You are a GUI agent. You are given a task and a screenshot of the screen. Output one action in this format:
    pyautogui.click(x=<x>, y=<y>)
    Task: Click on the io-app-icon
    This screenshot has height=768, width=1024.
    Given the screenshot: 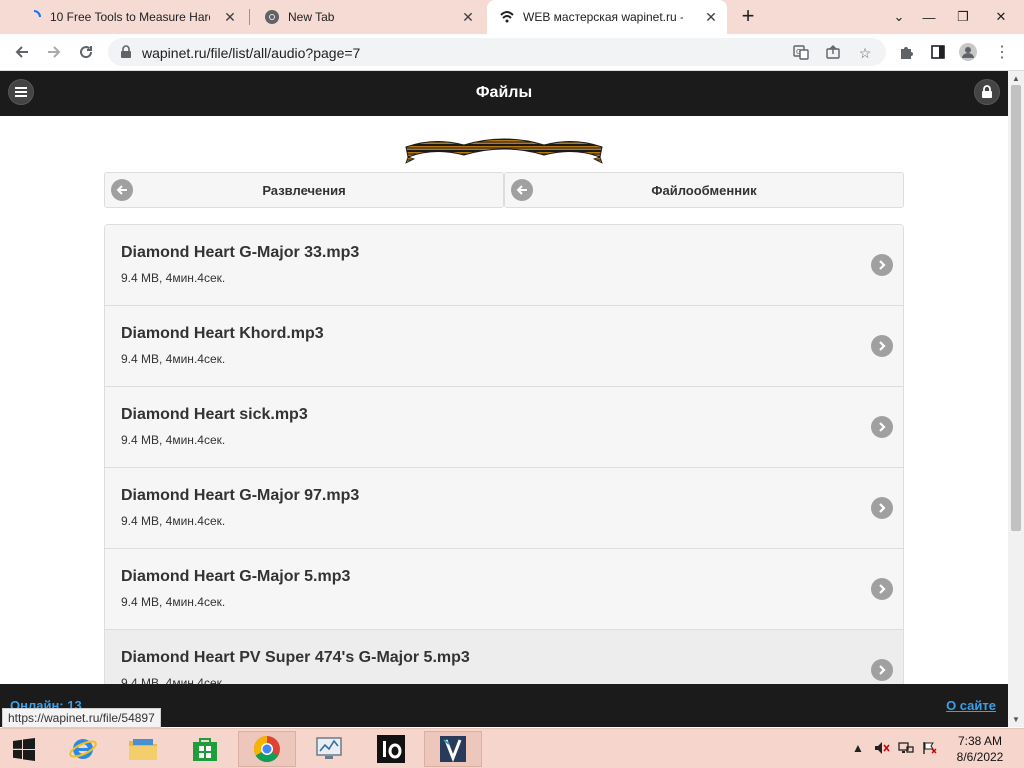 What is the action you would take?
    pyautogui.click(x=391, y=749)
    